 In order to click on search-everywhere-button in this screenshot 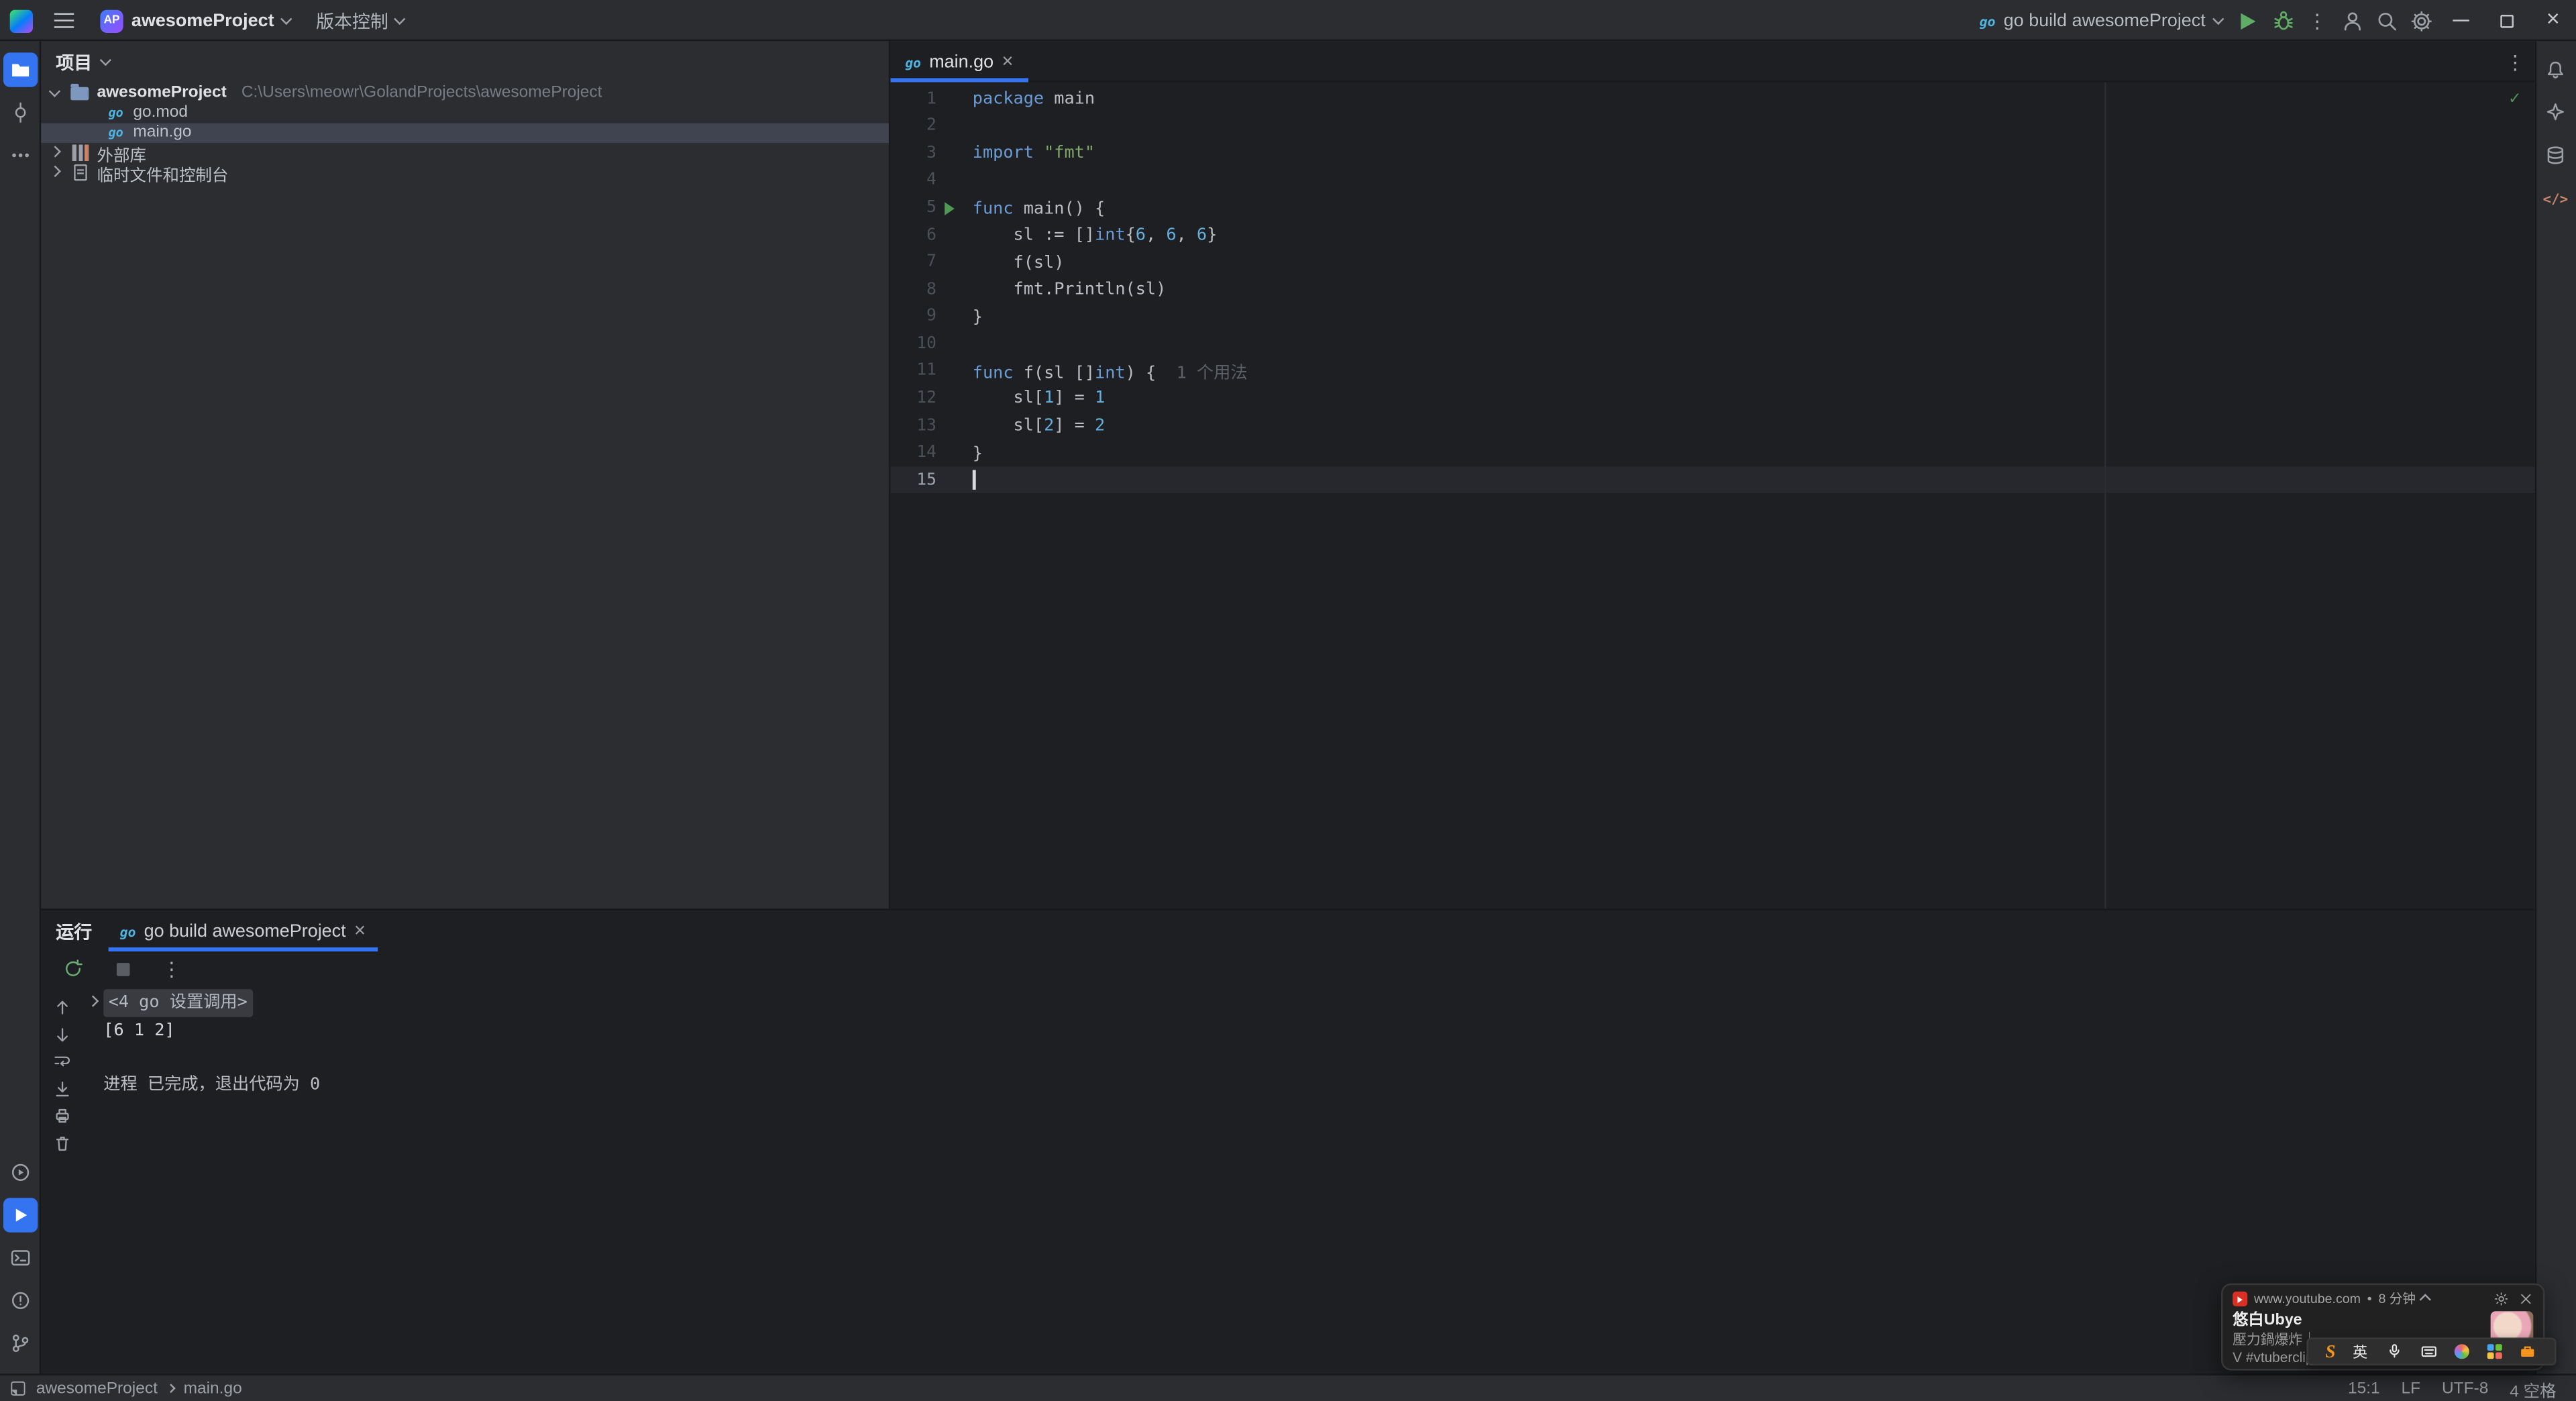, I will do `click(2386, 20)`.